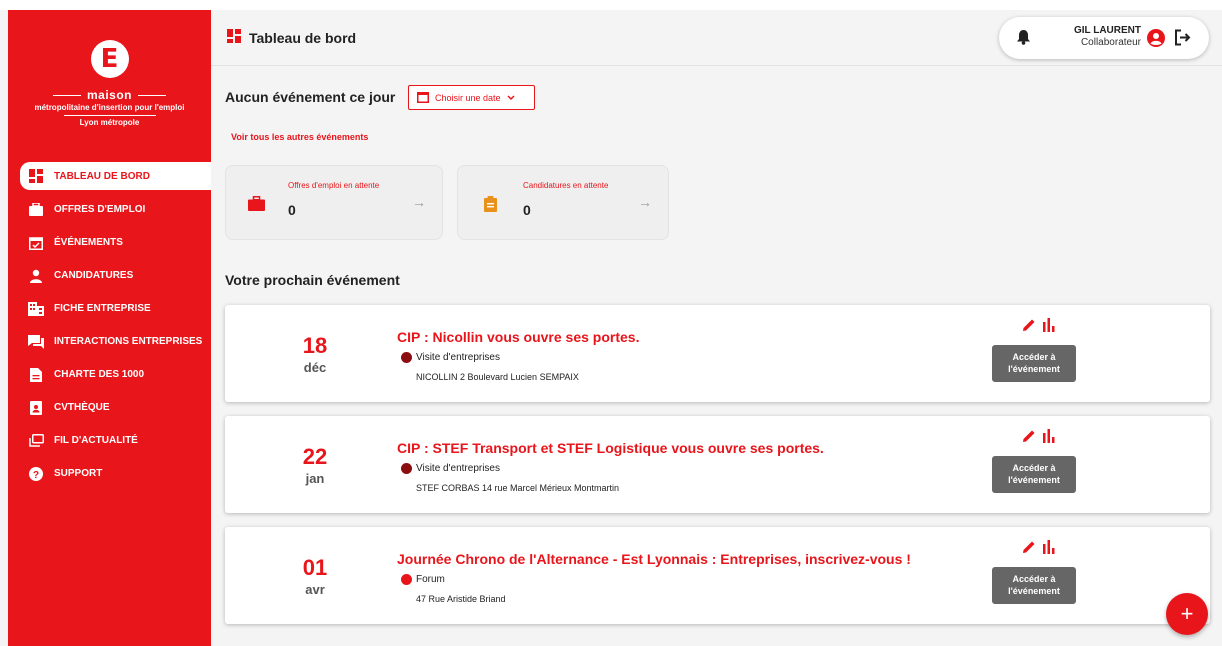 The height and width of the screenshot is (646, 1222). What do you see at coordinates (315, 589) in the screenshot?
I see `event-month: avr` at bounding box center [315, 589].